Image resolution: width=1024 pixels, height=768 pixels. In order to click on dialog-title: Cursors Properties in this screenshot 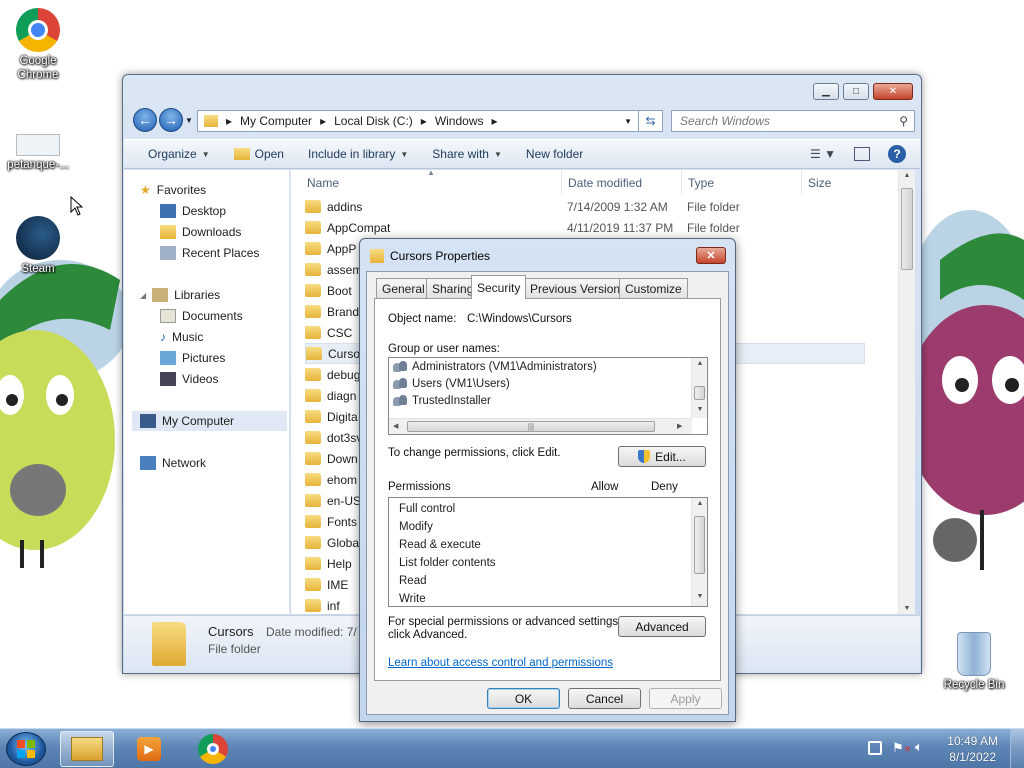, I will do `click(440, 256)`.